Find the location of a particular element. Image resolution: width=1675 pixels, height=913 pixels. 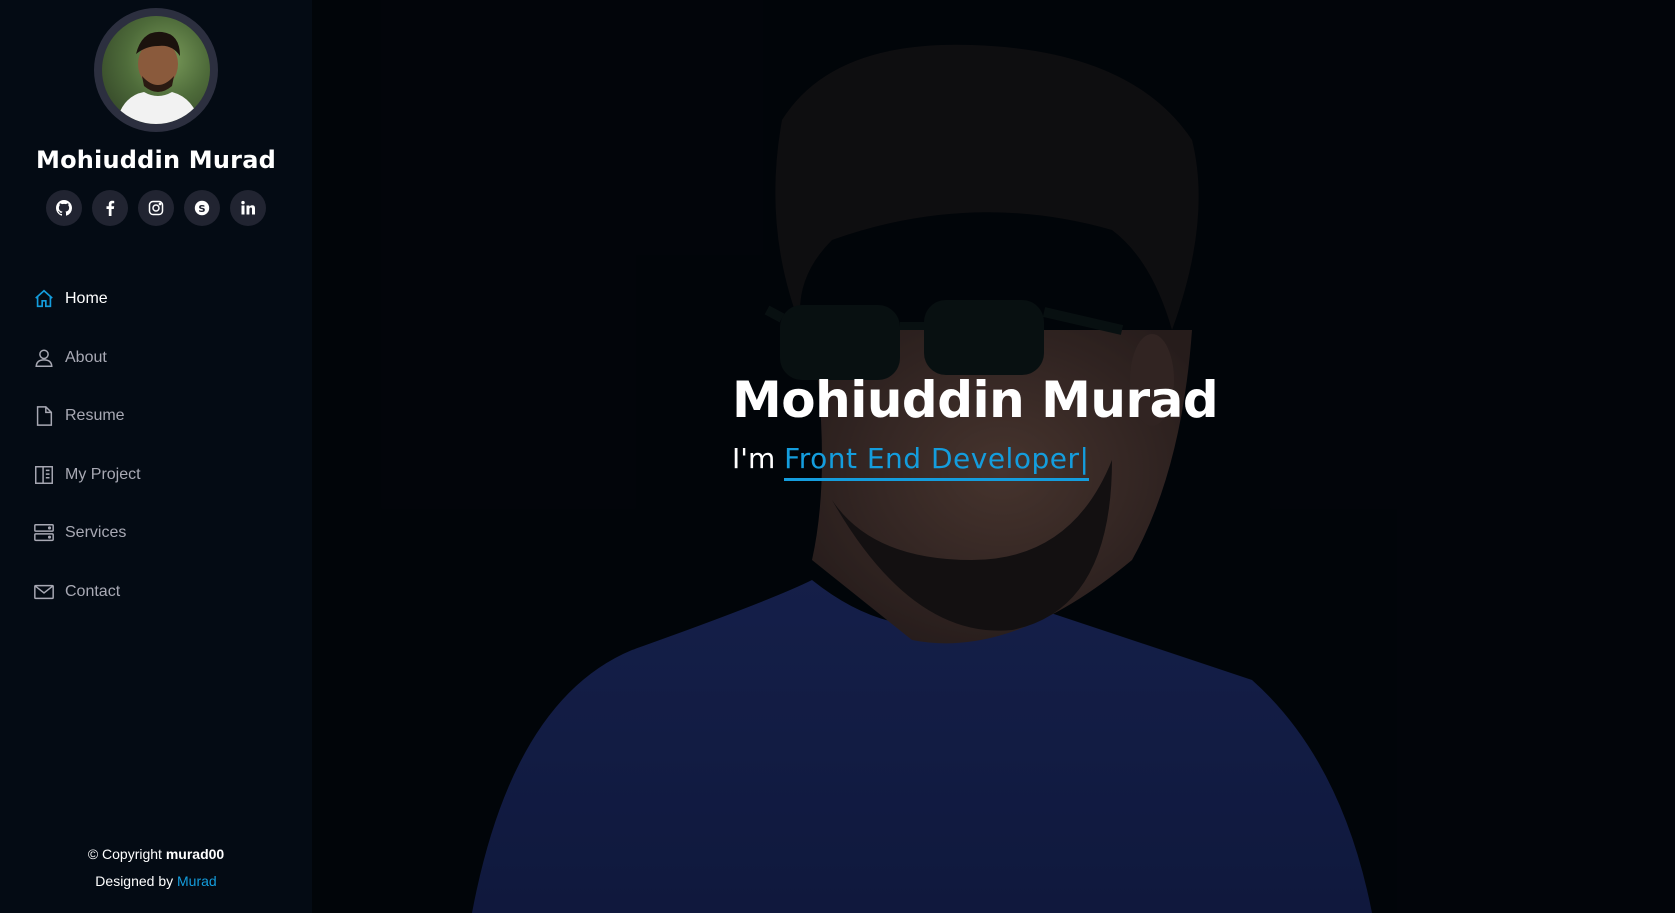

github-link is located at coordinates (64, 208).